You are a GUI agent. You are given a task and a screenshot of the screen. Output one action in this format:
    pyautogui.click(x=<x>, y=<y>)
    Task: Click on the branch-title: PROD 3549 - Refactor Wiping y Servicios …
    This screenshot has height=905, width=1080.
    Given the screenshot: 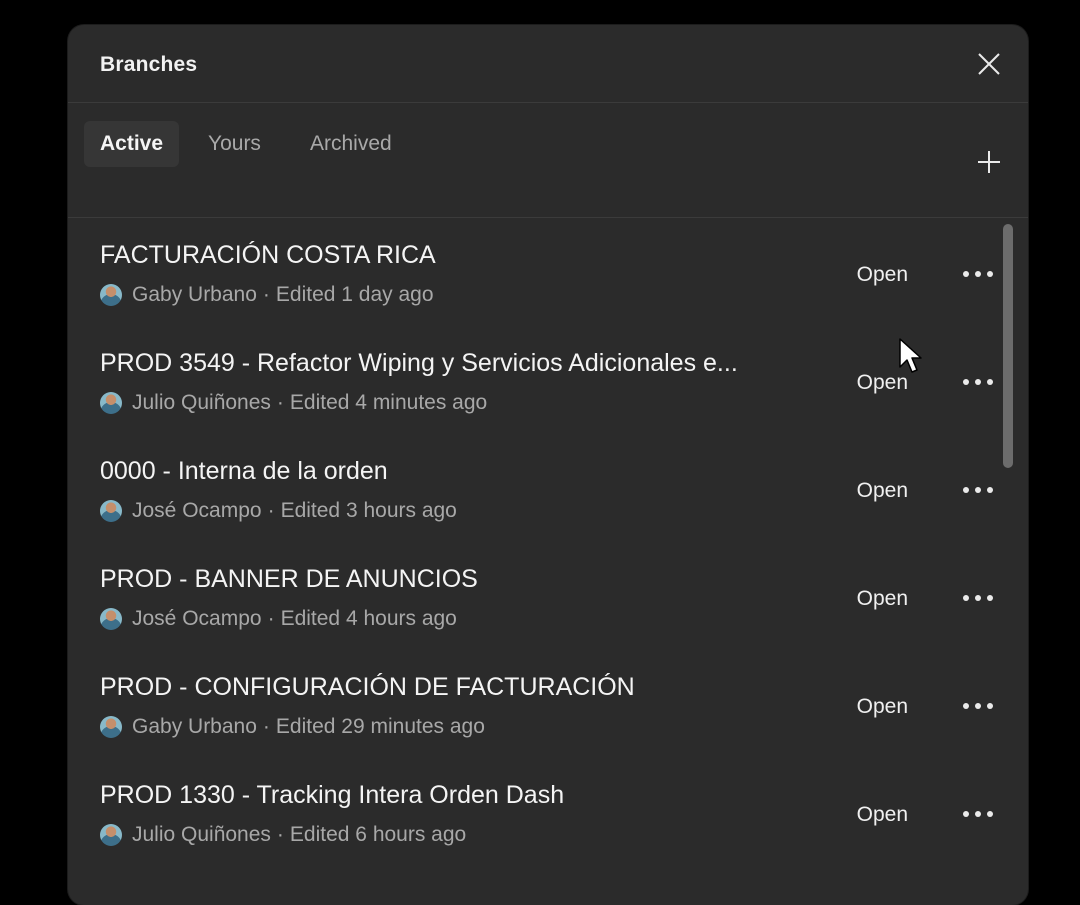 What is the action you would take?
    pyautogui.click(x=419, y=363)
    